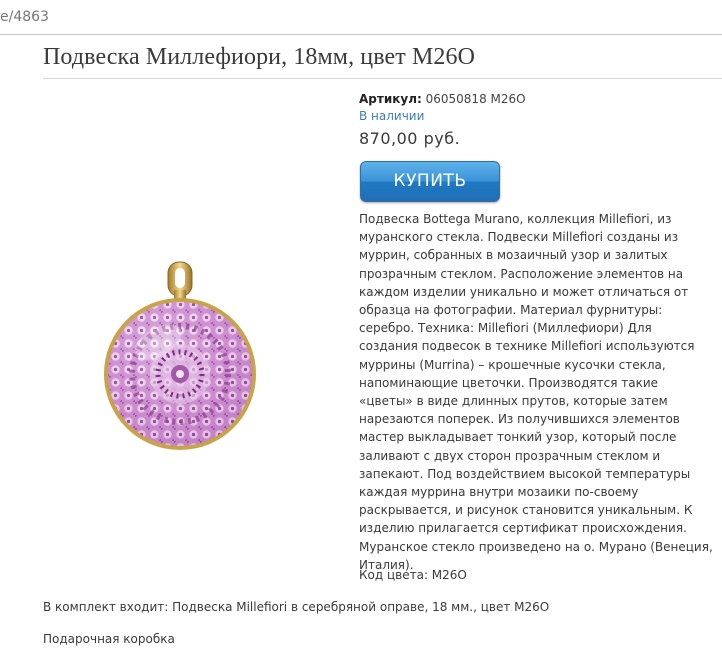 Image resolution: width=722 pixels, height=663 pixels. I want to click on sku-line: Артикул: 06050818 M26O, so click(442, 99).